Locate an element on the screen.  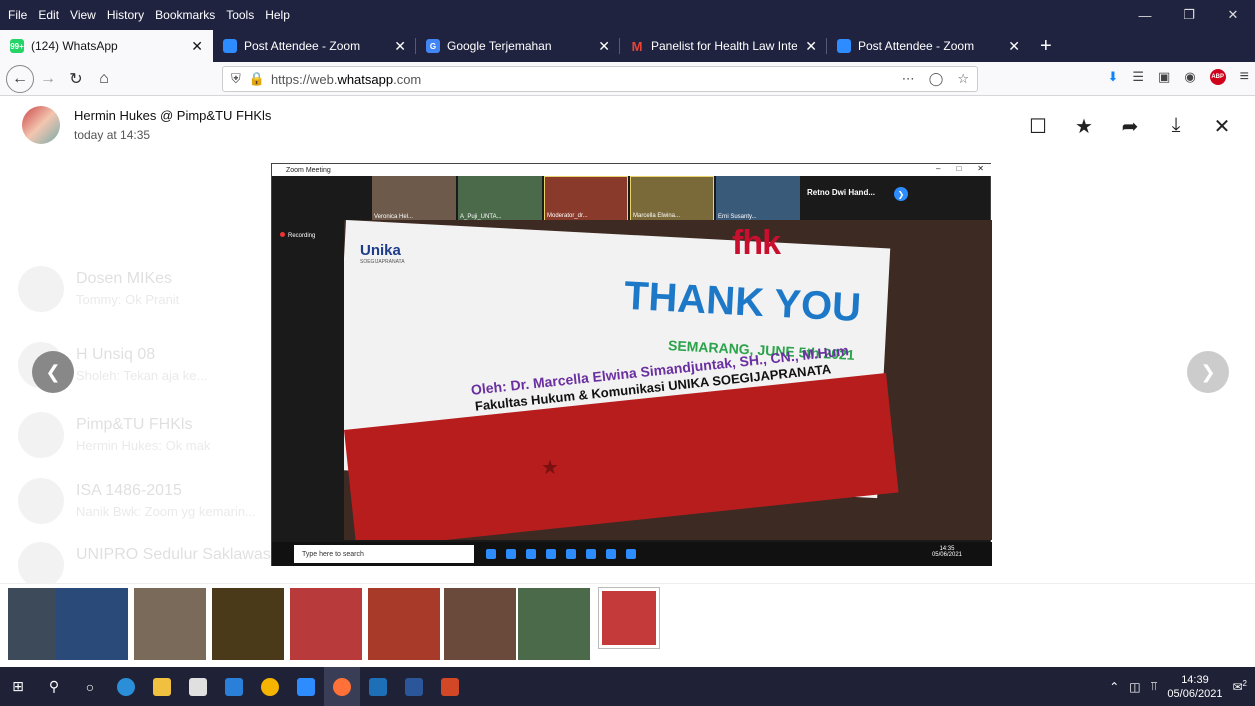
chevron-right-icon: ❯ is located at coordinates (901, 194).